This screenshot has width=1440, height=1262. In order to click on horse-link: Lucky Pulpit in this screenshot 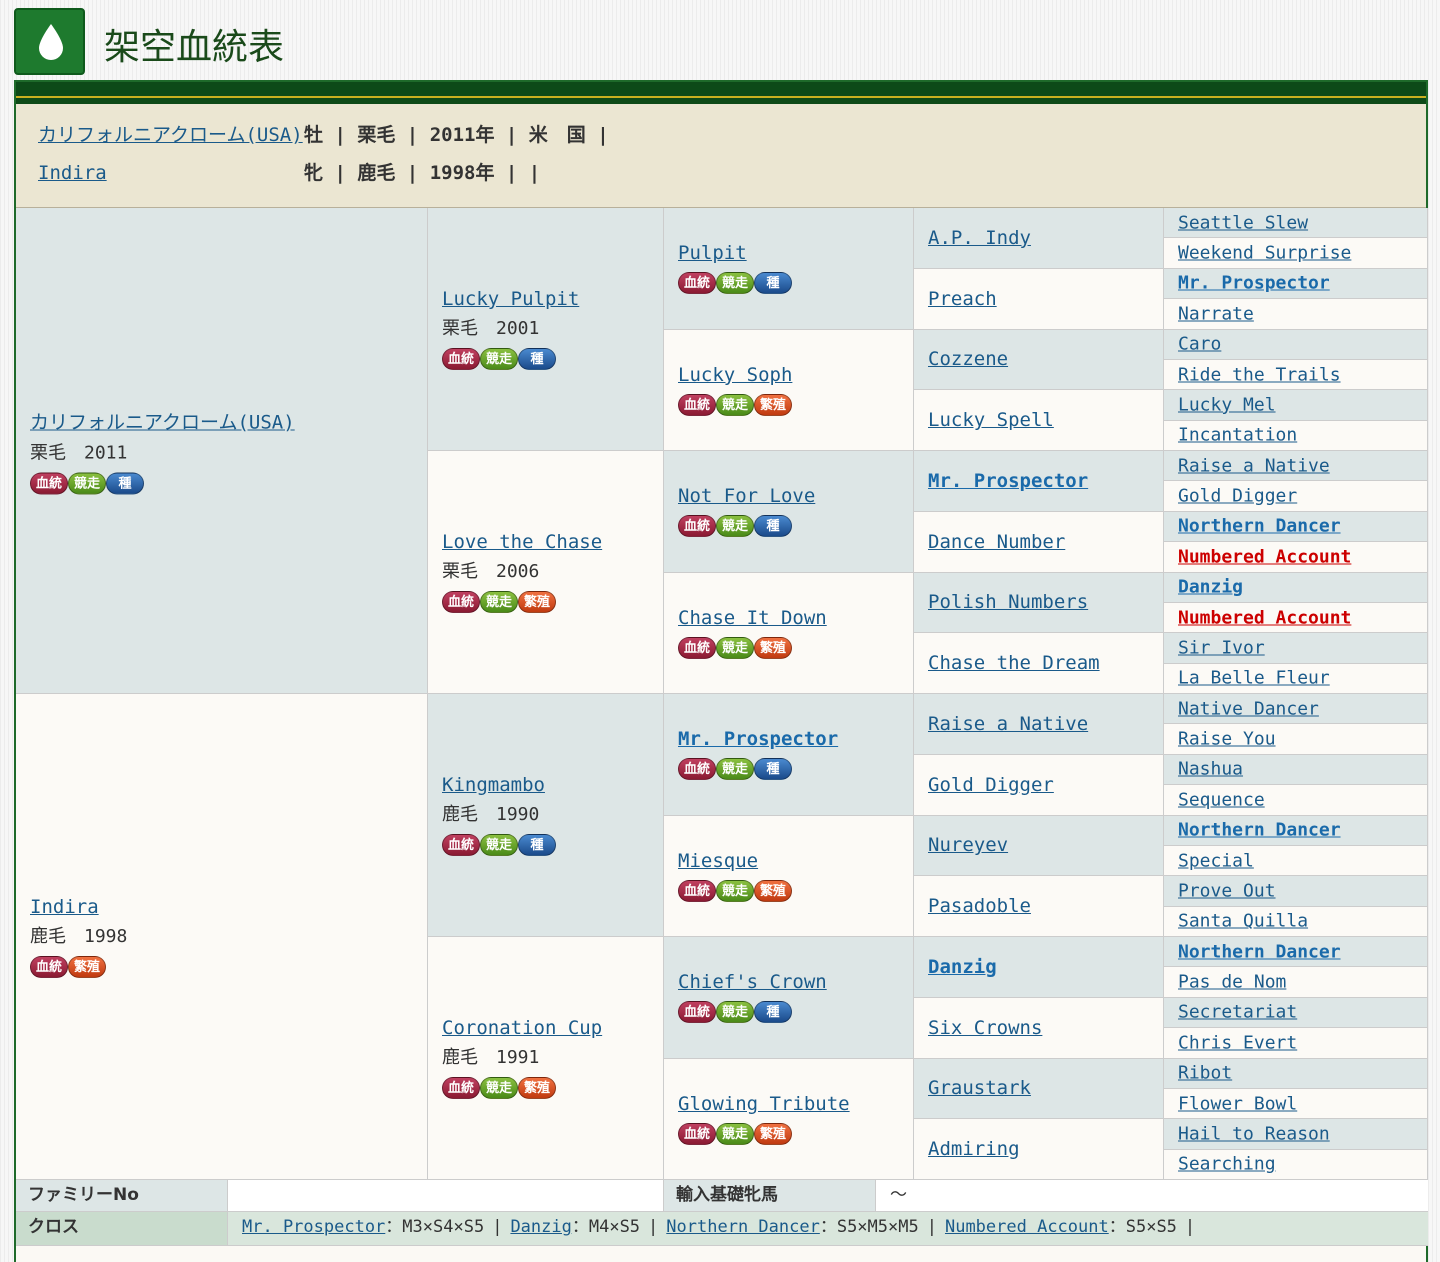, I will do `click(510, 299)`.